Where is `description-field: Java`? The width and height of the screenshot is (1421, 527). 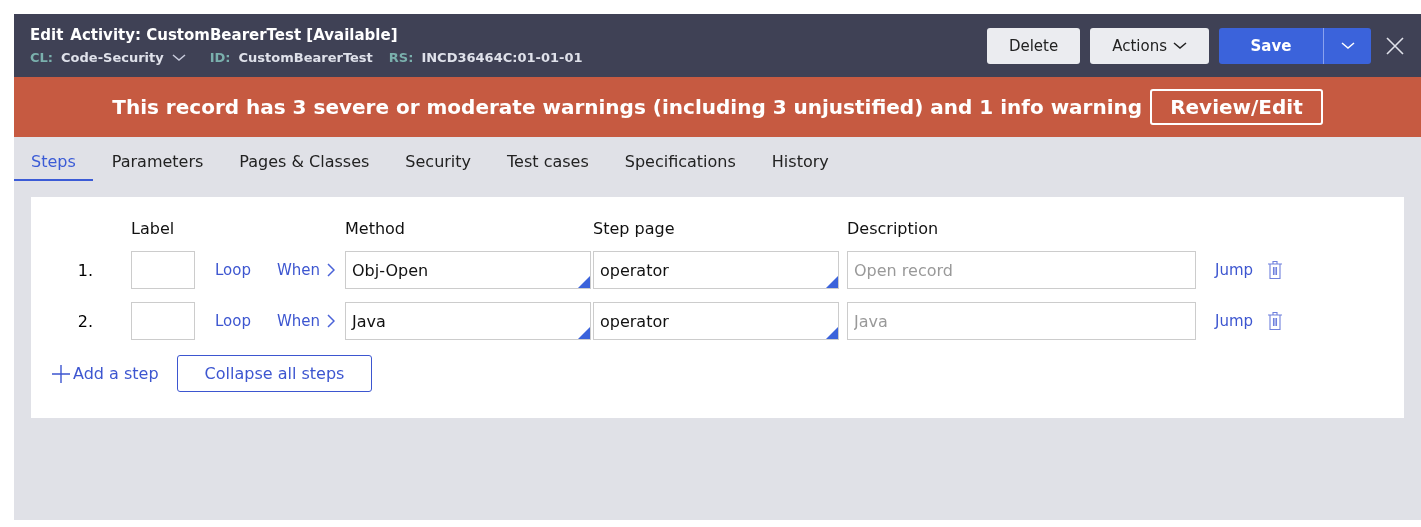 description-field: Java is located at coordinates (1021, 321).